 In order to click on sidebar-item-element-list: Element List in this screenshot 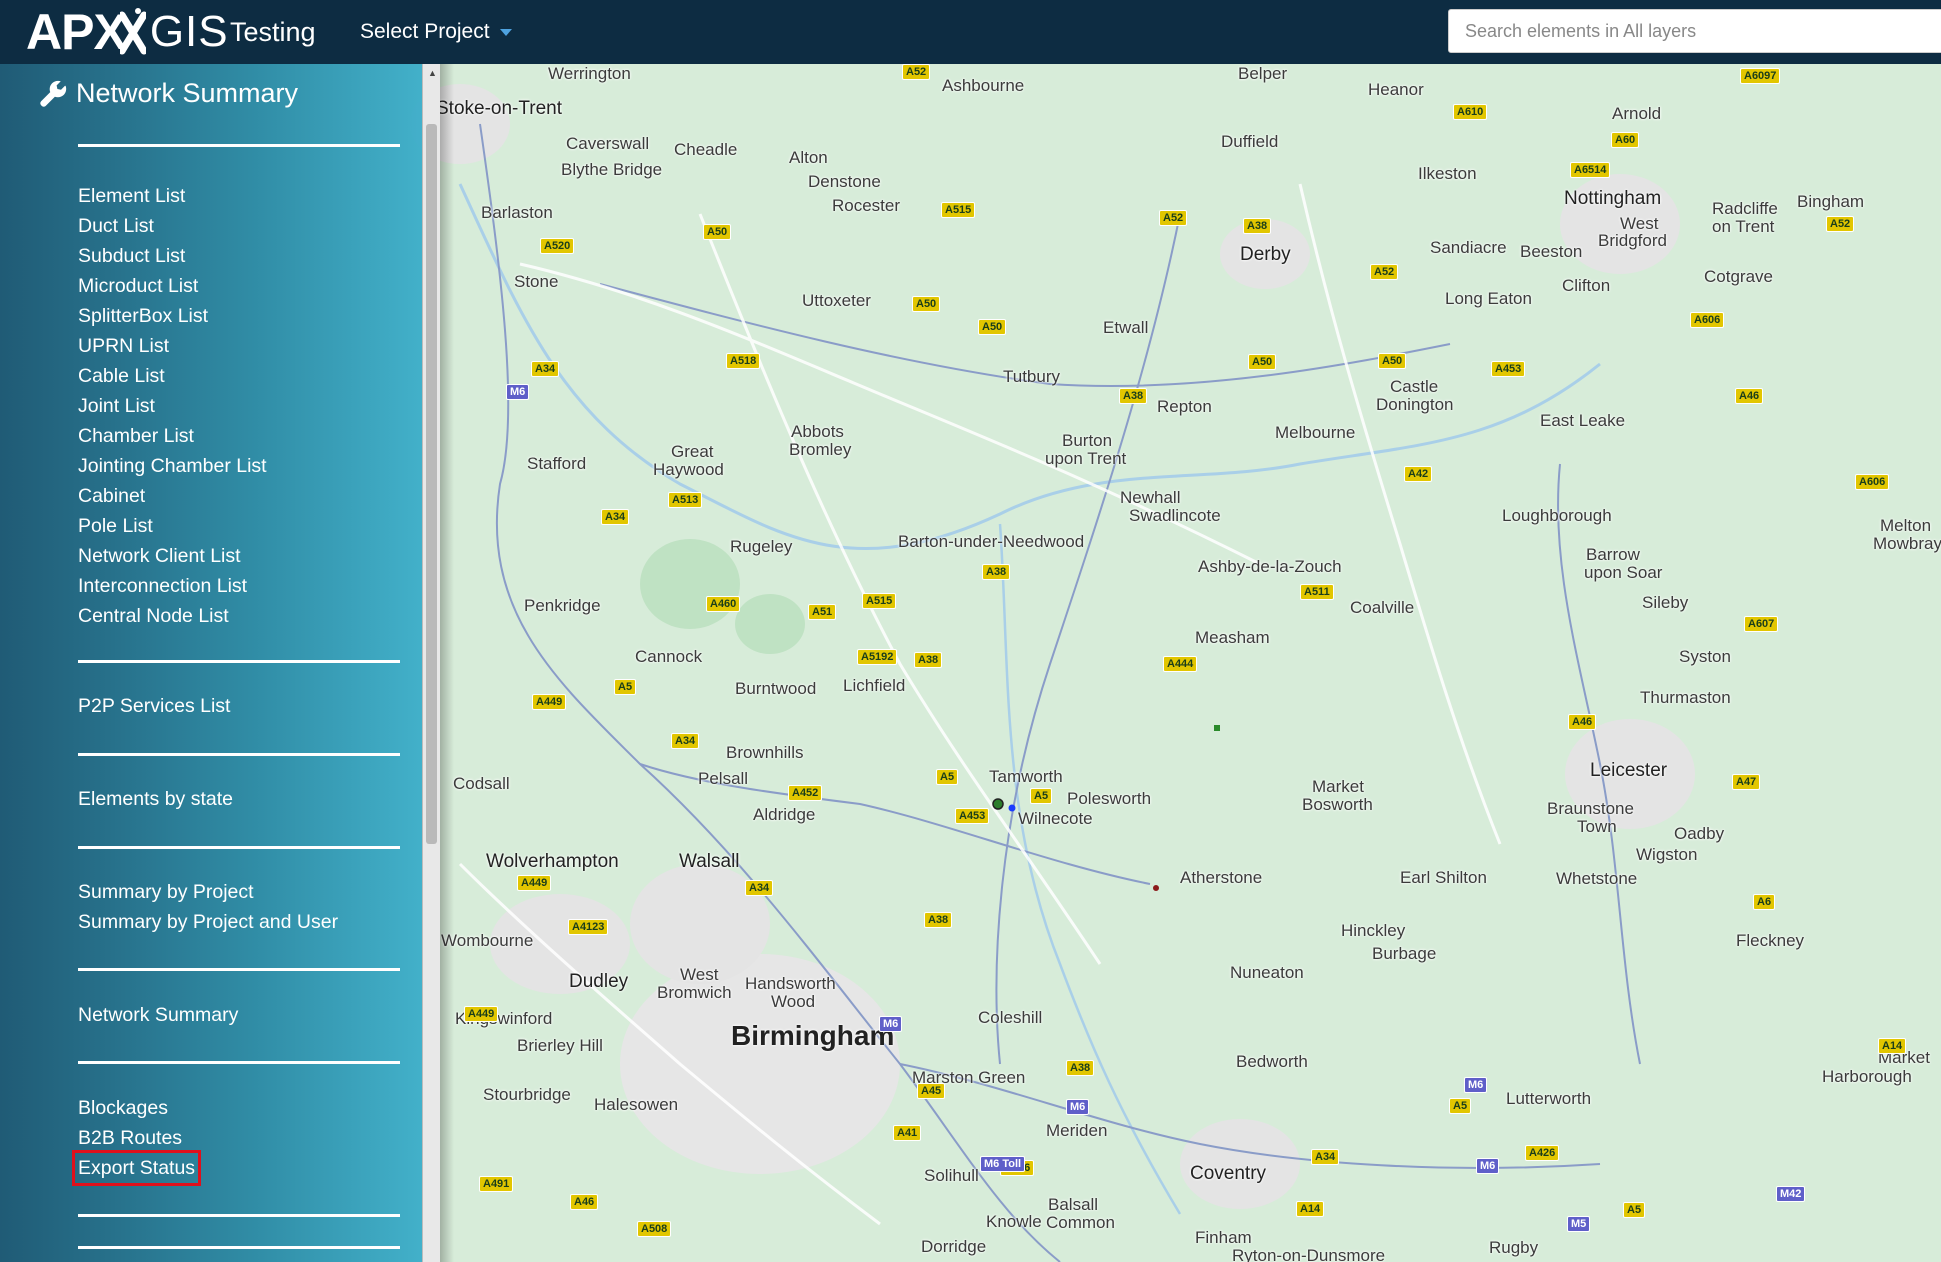, I will do `click(172, 196)`.